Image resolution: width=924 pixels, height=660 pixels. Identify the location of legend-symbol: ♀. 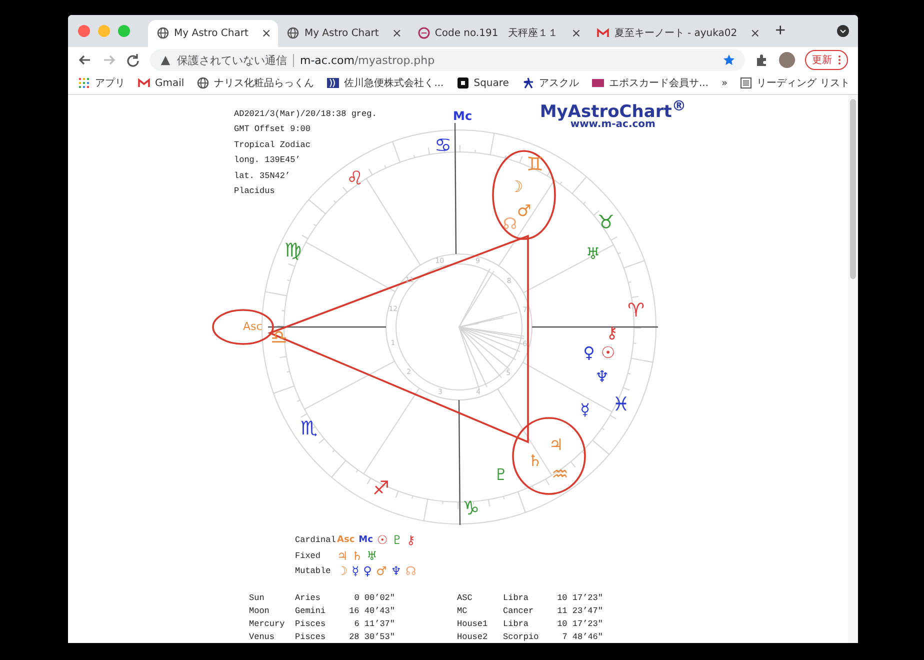
(367, 571).